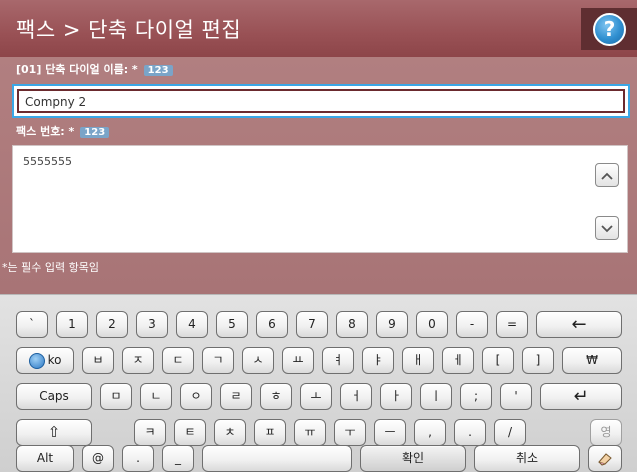 The image size is (637, 472). I want to click on key-ae: ㅐ, so click(418, 360).